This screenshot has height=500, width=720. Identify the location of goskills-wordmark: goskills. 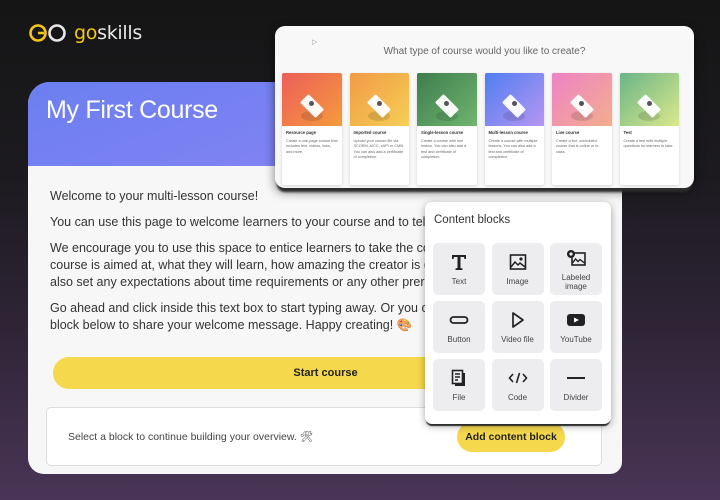
(108, 33).